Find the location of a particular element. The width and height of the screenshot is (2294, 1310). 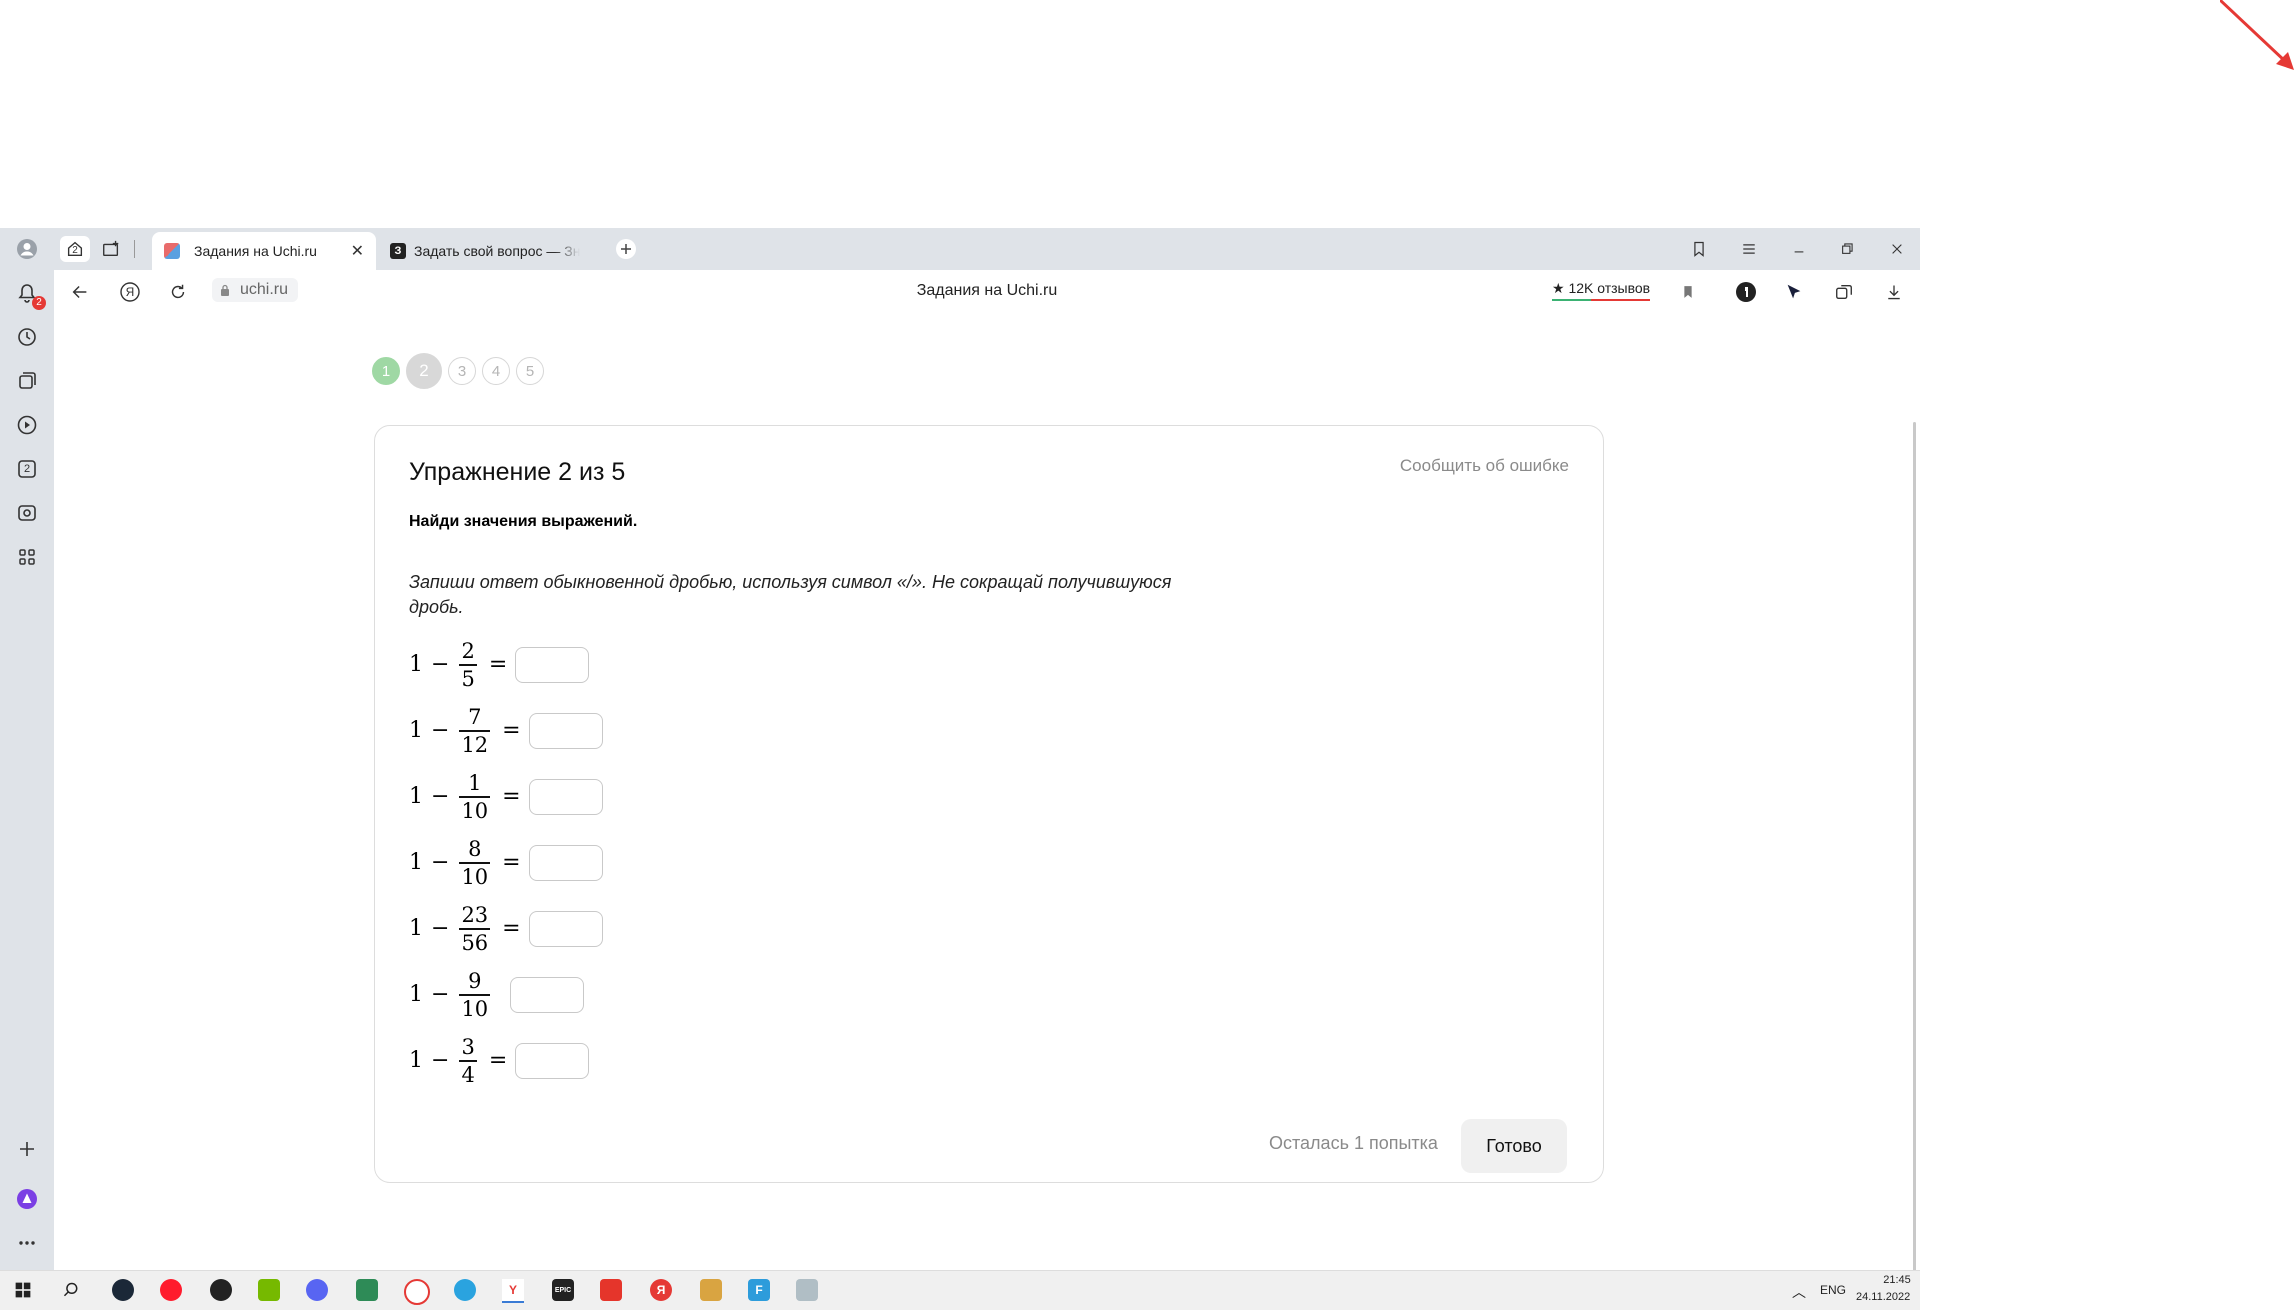

download-icon is located at coordinates (1894, 292).